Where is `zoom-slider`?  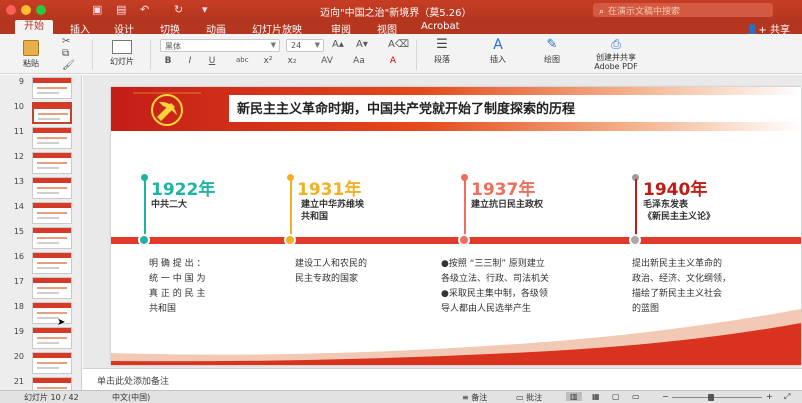
zoom-slider is located at coordinates (717, 397).